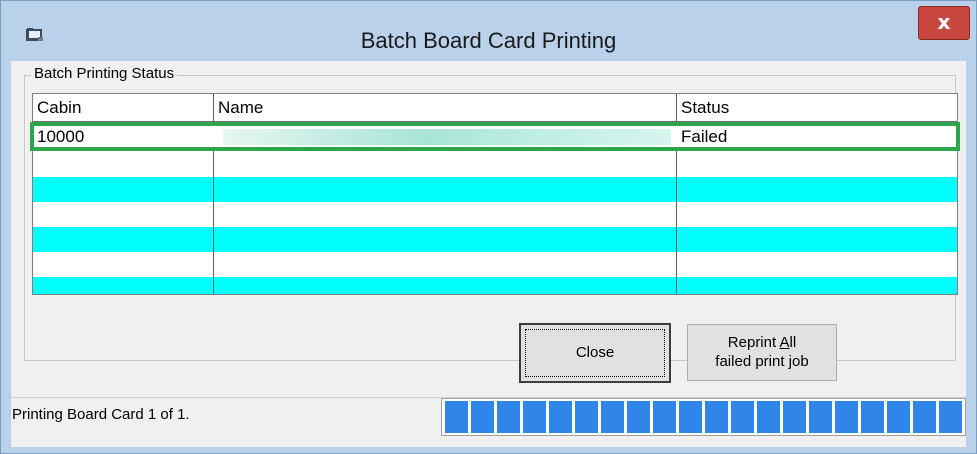 Image resolution: width=977 pixels, height=454 pixels. What do you see at coordinates (240, 108) in the screenshot?
I see `column-header-name: Name` at bounding box center [240, 108].